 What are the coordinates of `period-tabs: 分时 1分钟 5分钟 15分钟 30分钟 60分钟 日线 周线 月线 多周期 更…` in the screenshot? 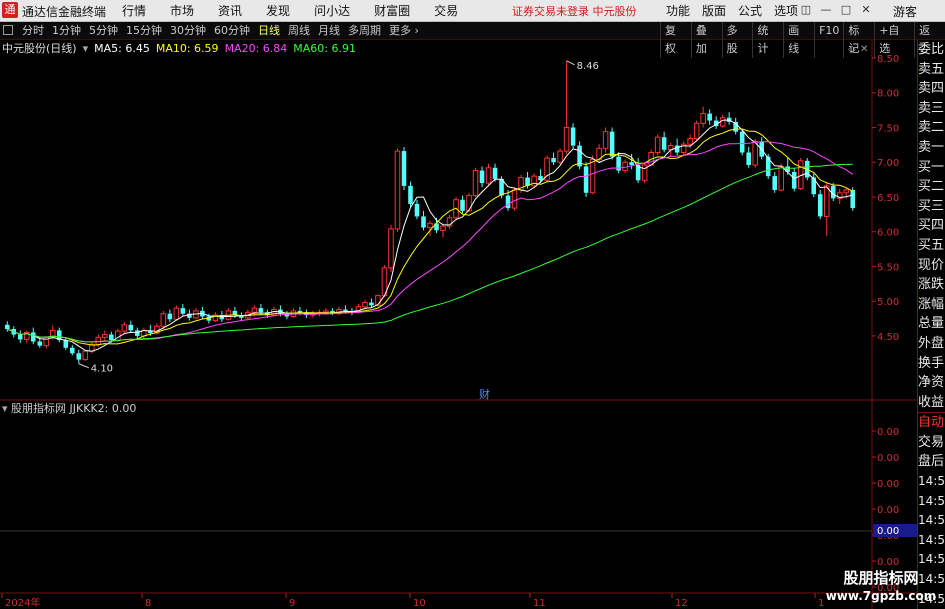 It's located at (220, 31).